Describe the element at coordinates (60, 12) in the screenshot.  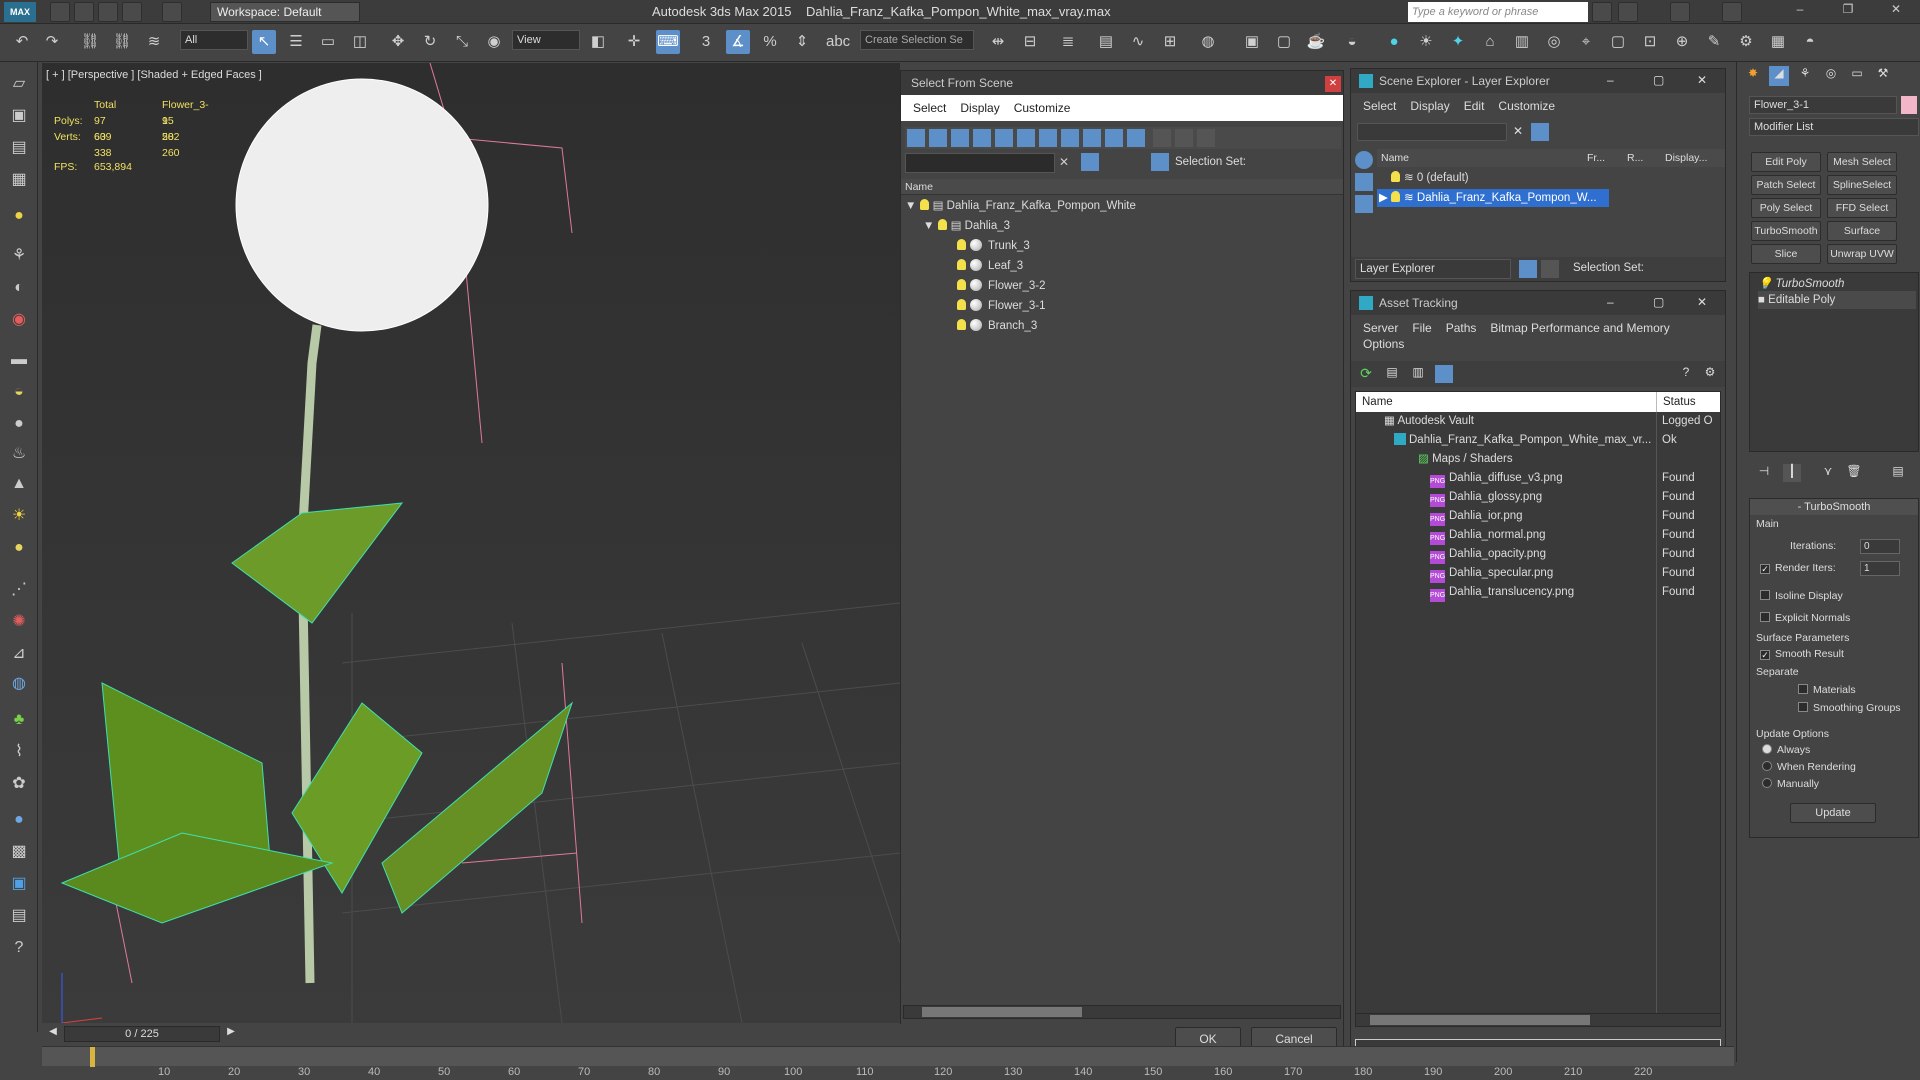
I see `new-file-icon` at that location.